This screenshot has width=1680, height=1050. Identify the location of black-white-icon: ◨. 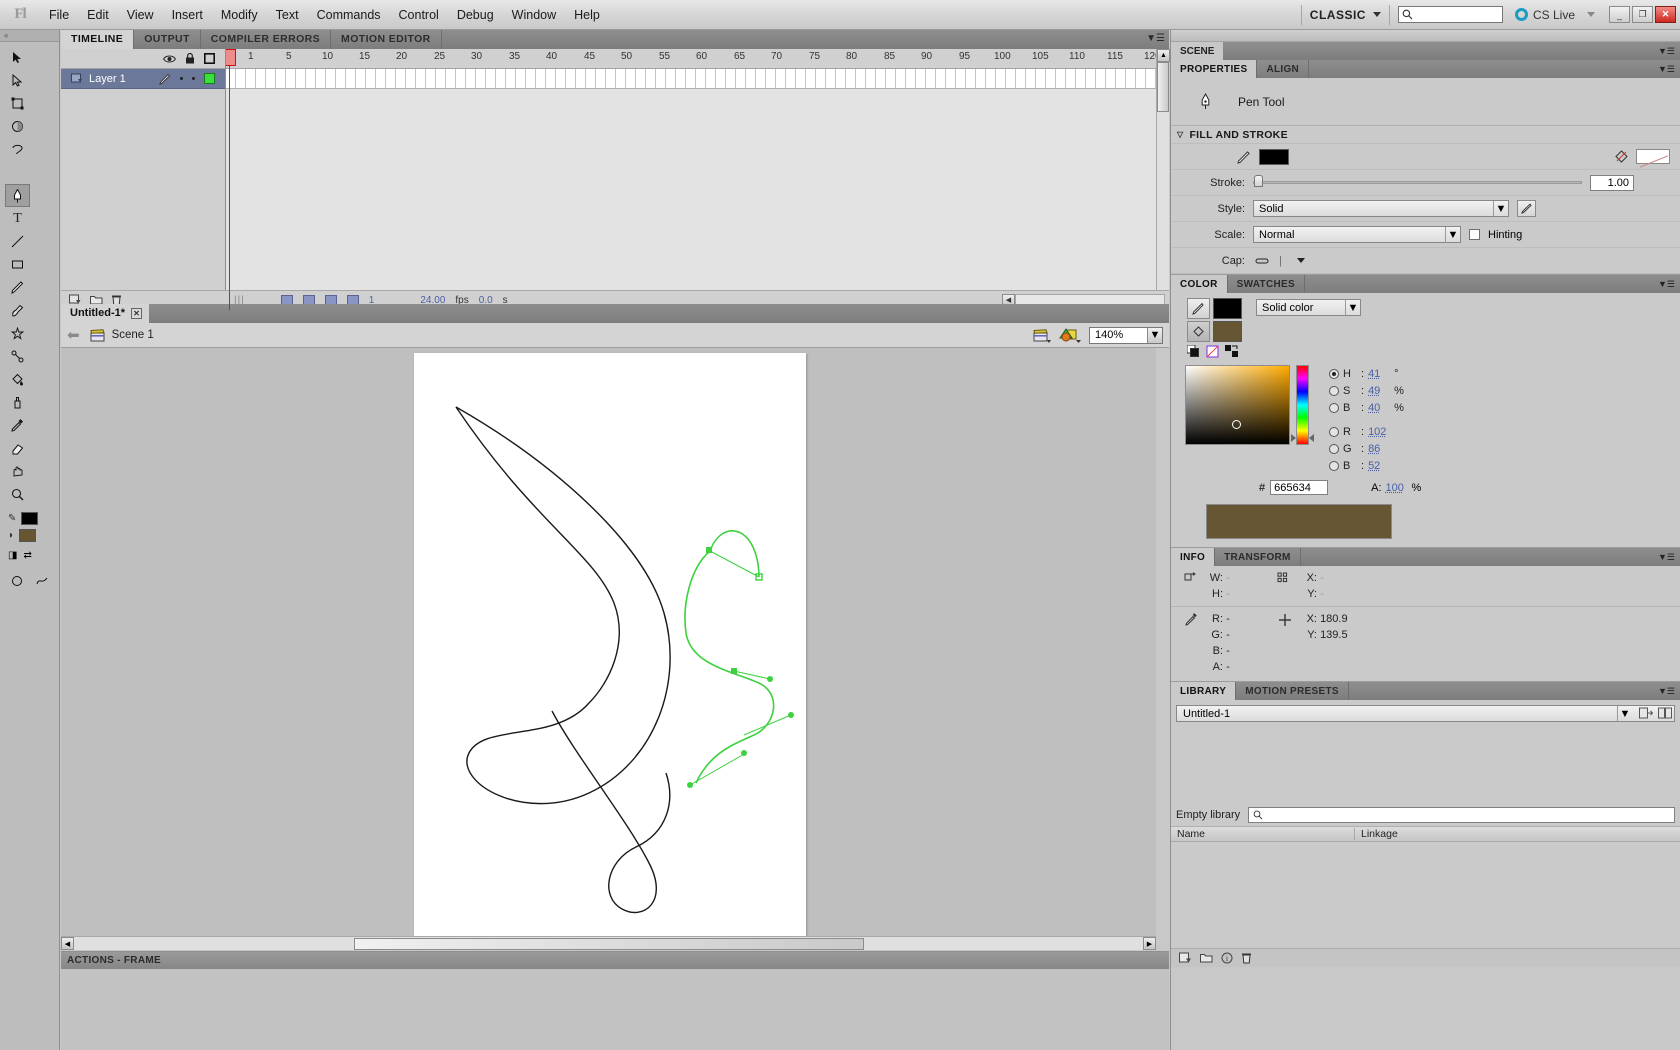
(12, 555).